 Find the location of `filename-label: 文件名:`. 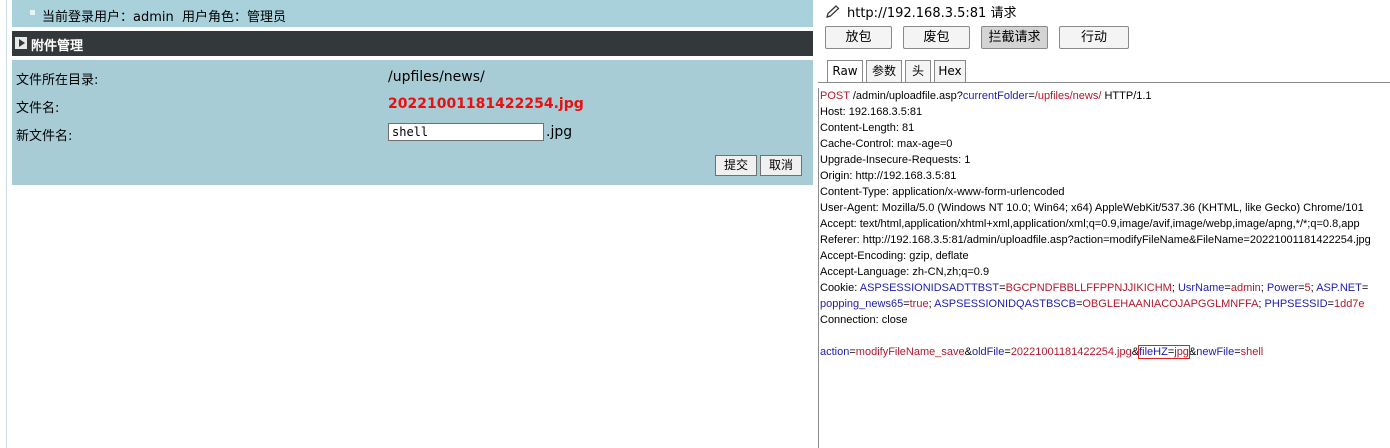

filename-label: 文件名: is located at coordinates (38, 108).